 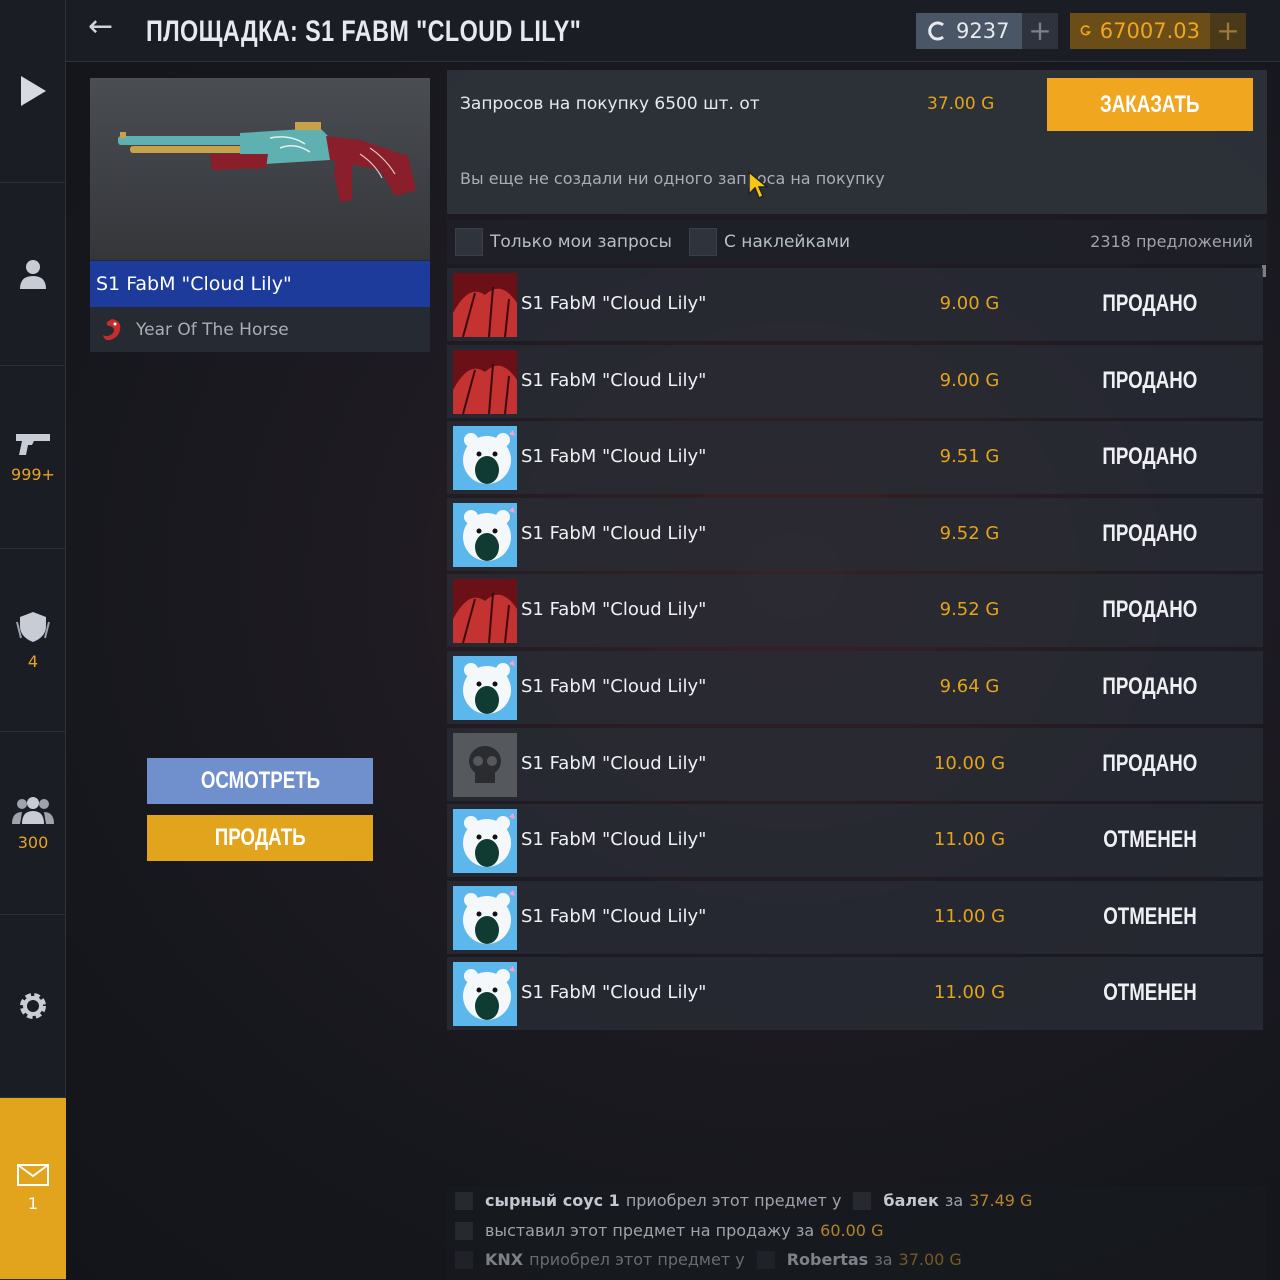 What do you see at coordinates (650, 1230) in the screenshot?
I see `activity-action: выставил этот предмет на продажу за` at bounding box center [650, 1230].